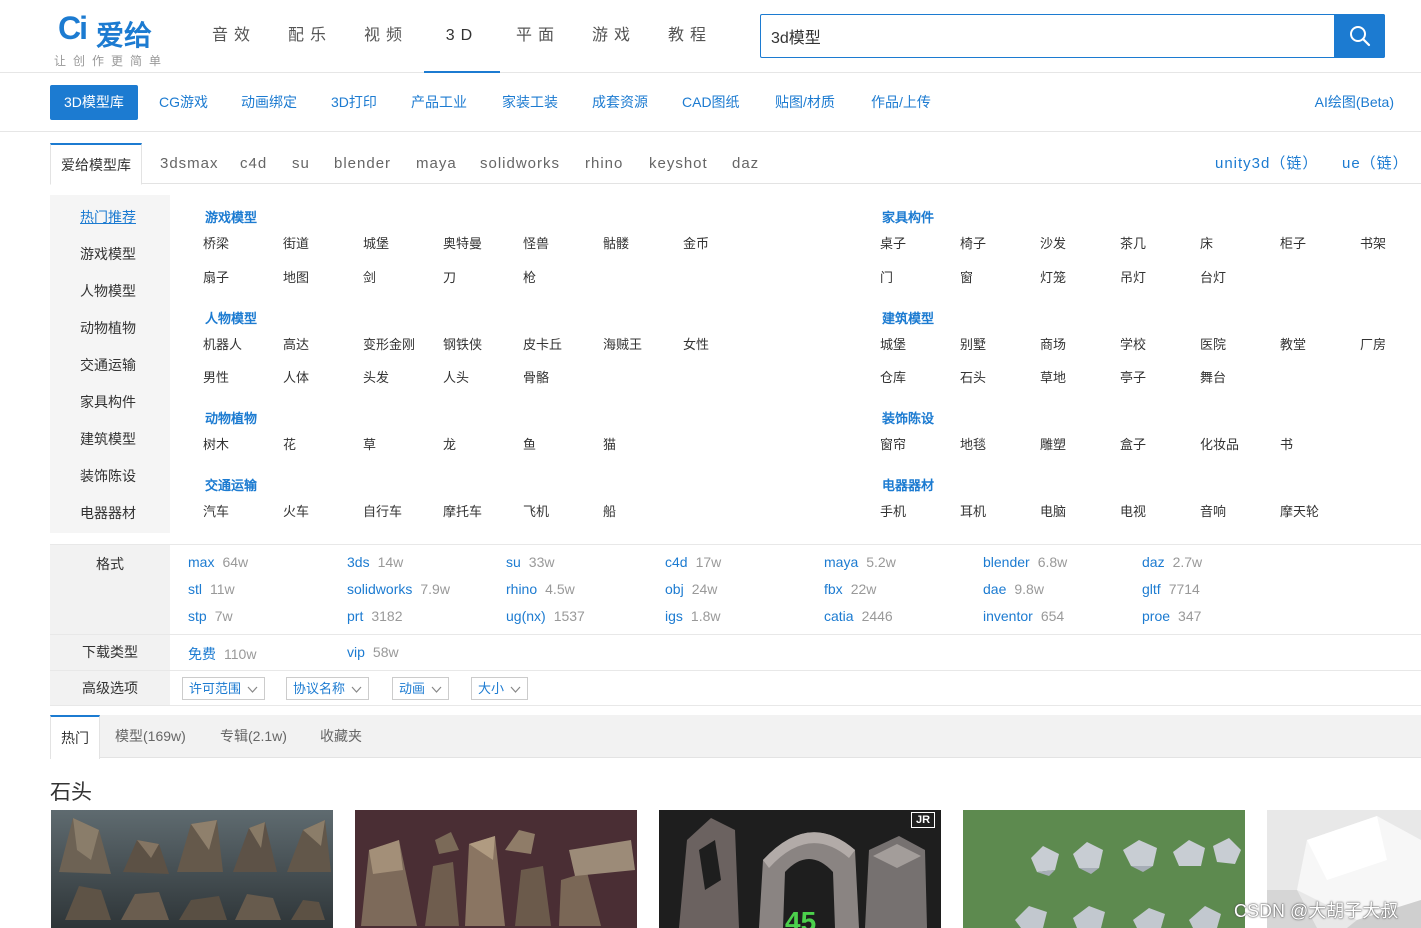 The image size is (1421, 928). Describe the element at coordinates (456, 376) in the screenshot. I see `hot-tag: 人头` at that location.